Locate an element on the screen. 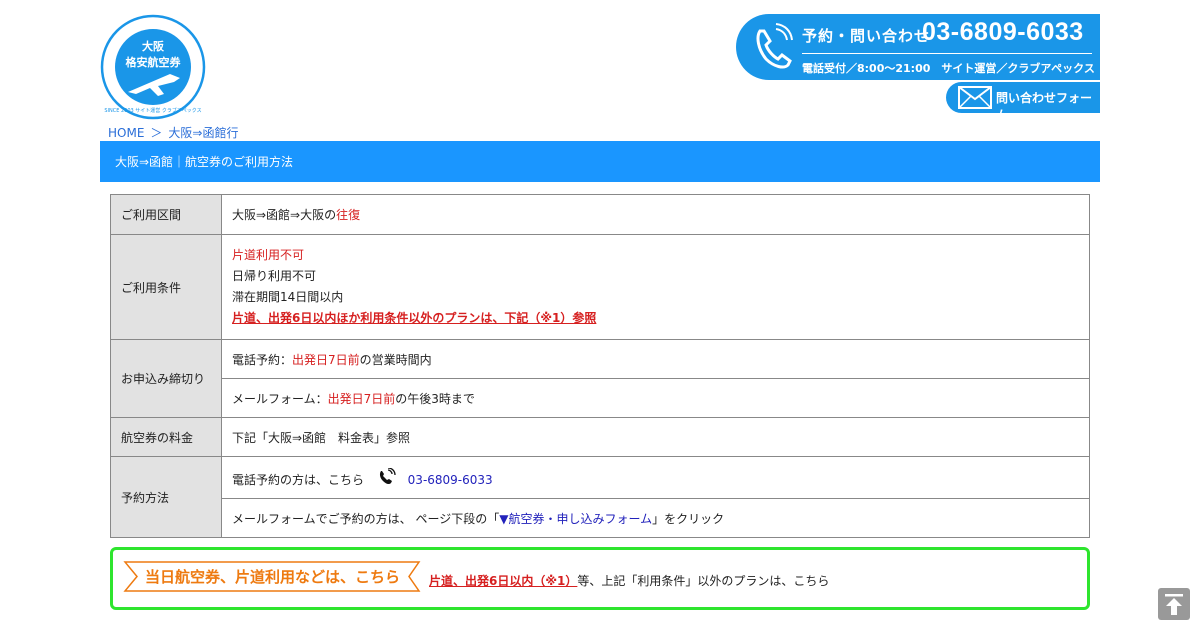  method-phone-number: 03-6809-6033 is located at coordinates (450, 480).